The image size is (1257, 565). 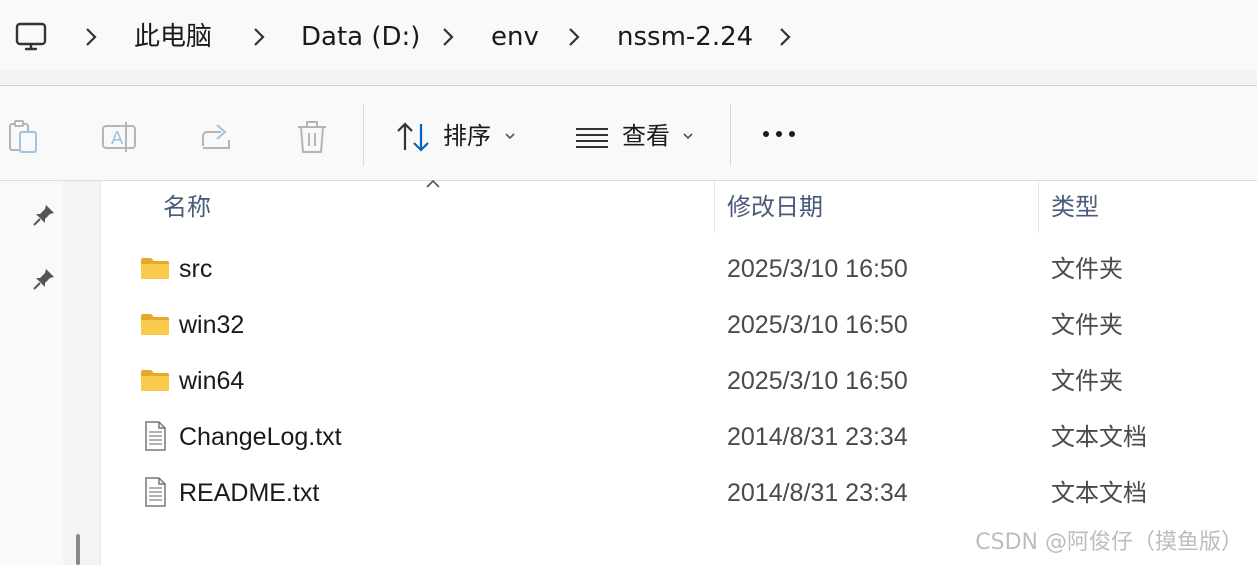 What do you see at coordinates (217, 137) in the screenshot?
I see `share-icon` at bounding box center [217, 137].